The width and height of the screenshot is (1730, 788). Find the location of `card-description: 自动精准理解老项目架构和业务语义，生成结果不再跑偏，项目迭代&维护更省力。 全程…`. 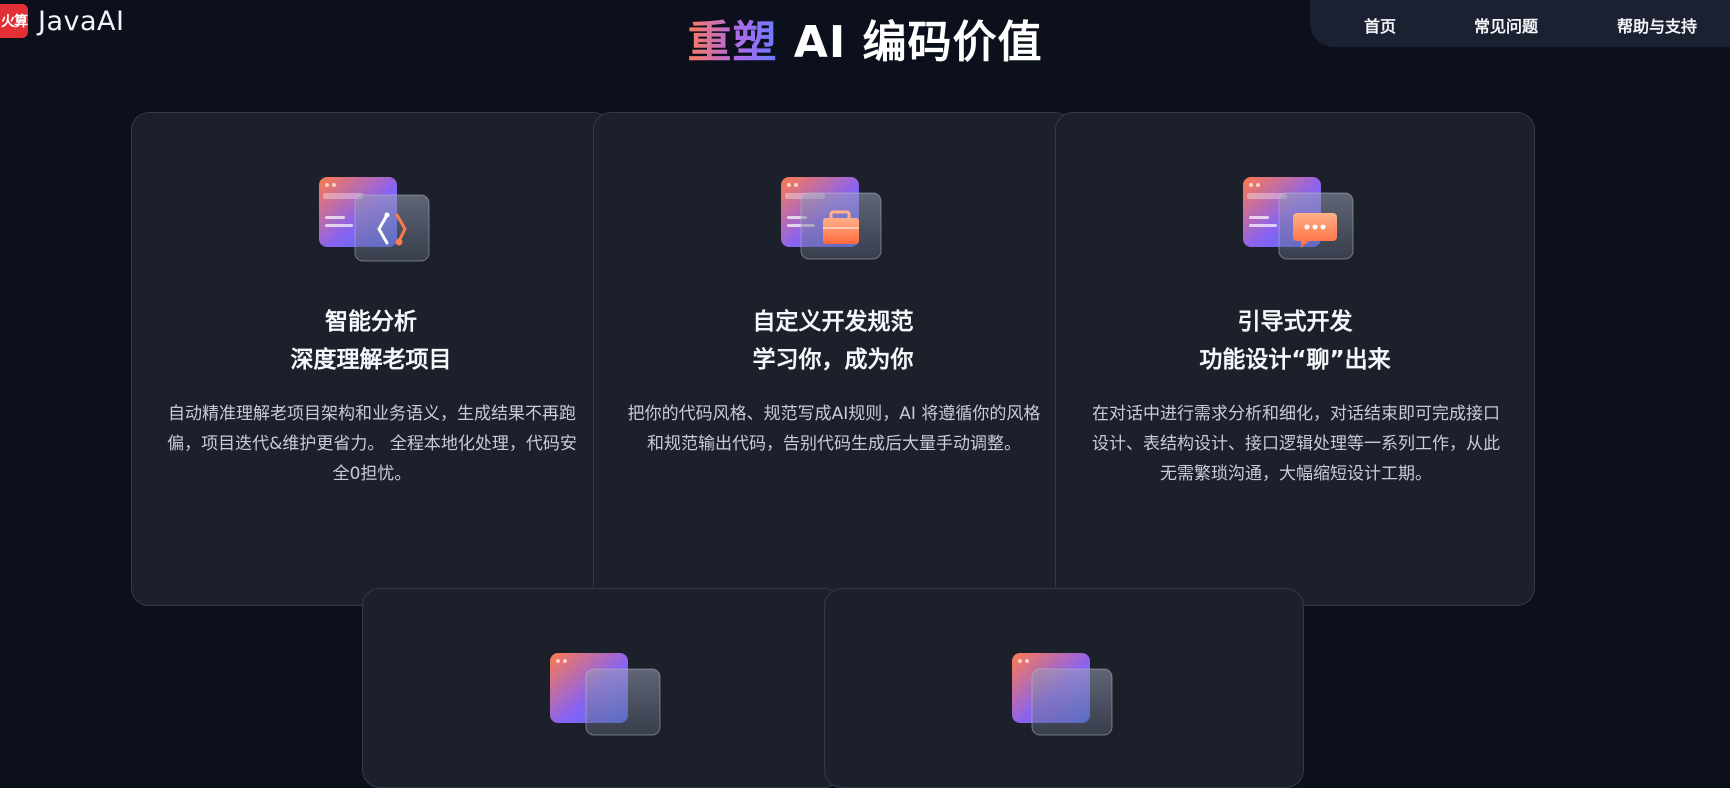

card-description: 自动精准理解老项目架构和业务语义，生成结果不再跑偏，项目迭代&维护更省力。 全程… is located at coordinates (372, 444).